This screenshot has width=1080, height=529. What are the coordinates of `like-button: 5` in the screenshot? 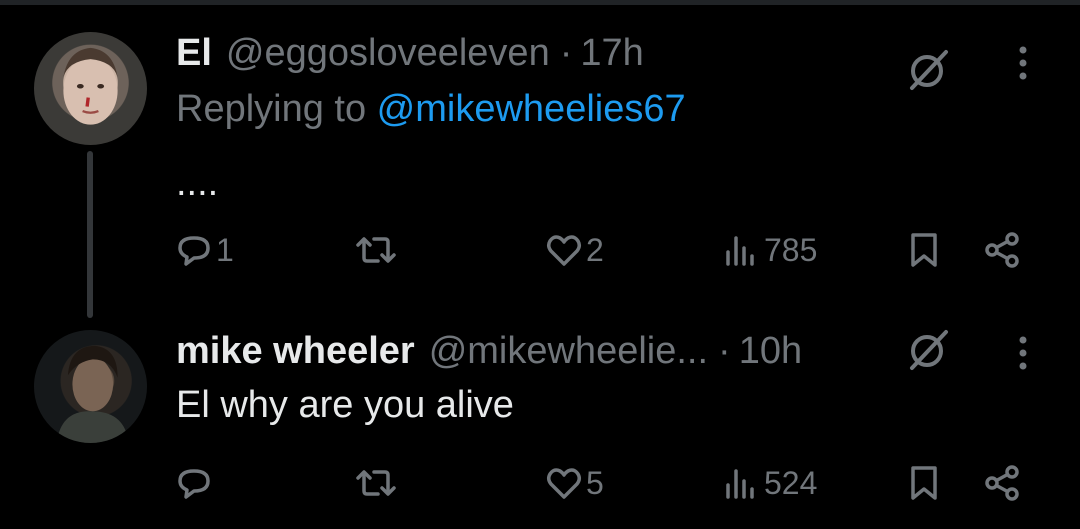 It's located at (574, 483).